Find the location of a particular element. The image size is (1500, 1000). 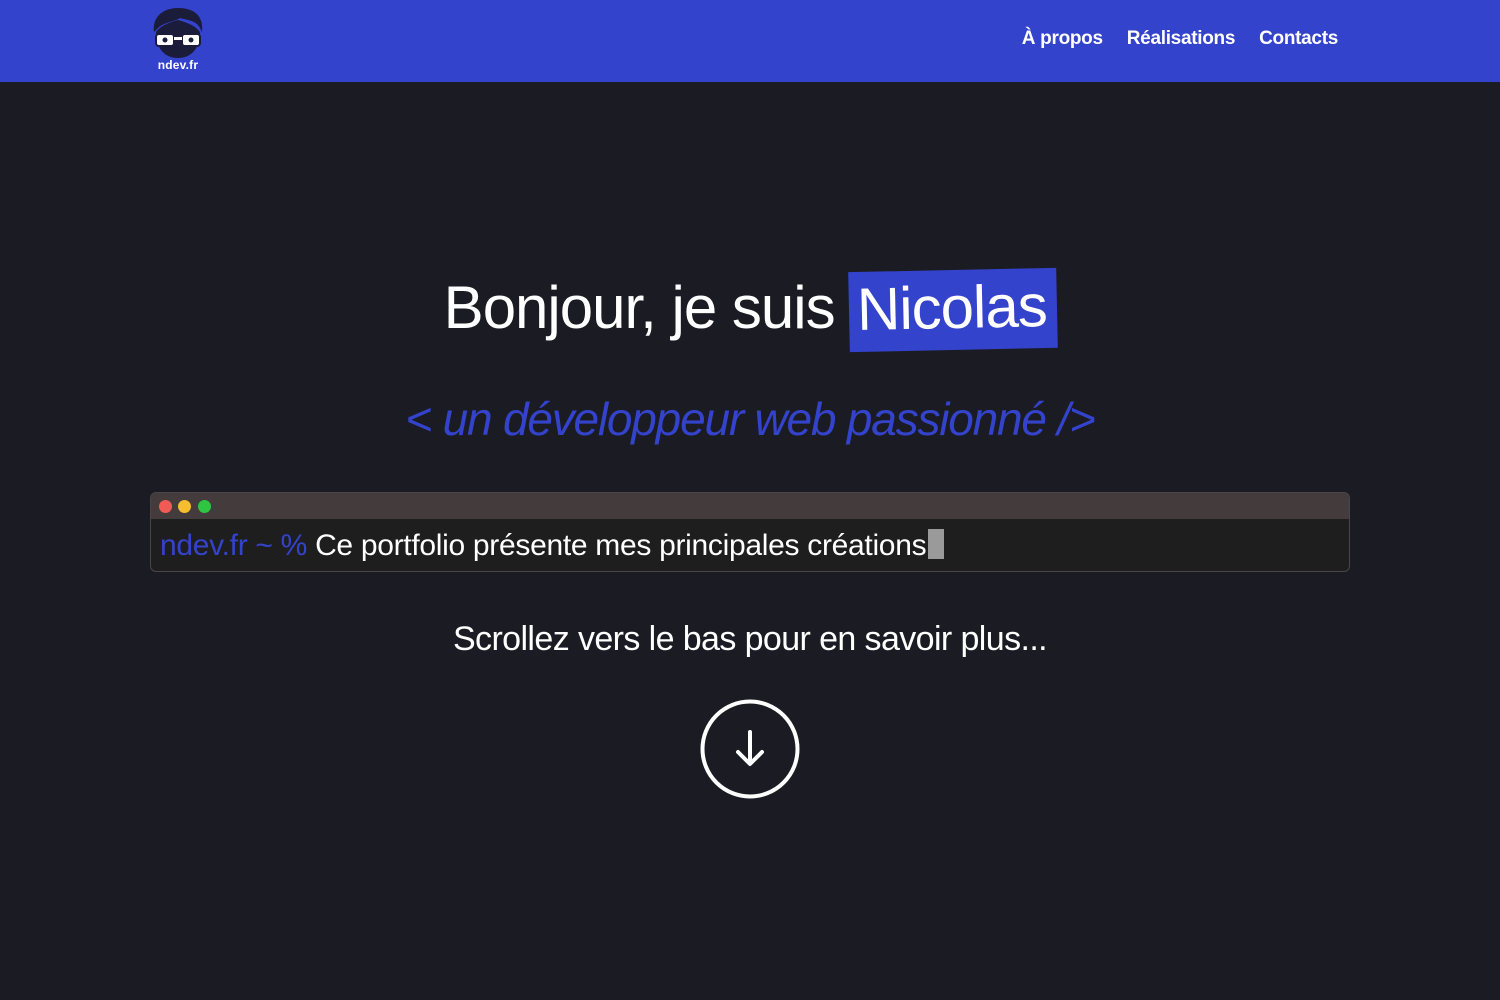

terminal-cursor is located at coordinates (936, 544).